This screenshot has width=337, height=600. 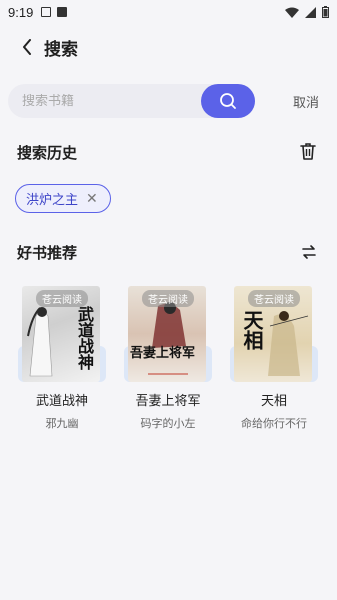 I want to click on search-box, so click(x=131, y=101).